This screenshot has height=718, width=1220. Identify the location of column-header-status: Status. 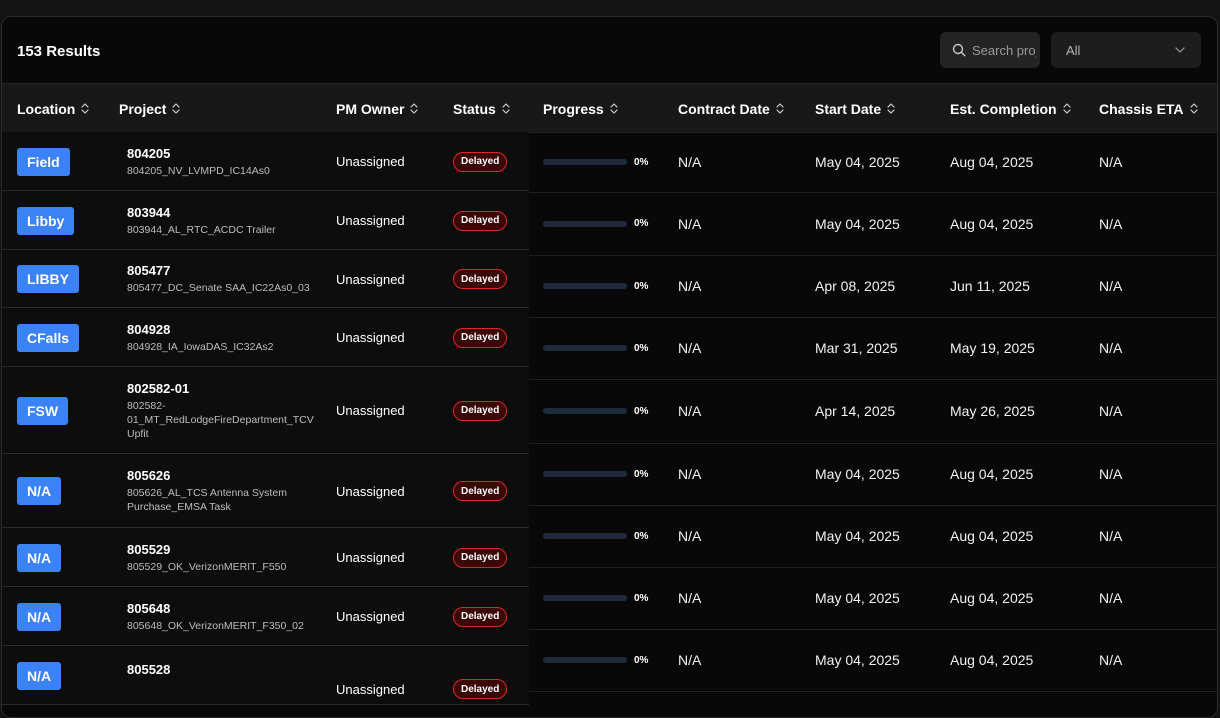
(481, 108).